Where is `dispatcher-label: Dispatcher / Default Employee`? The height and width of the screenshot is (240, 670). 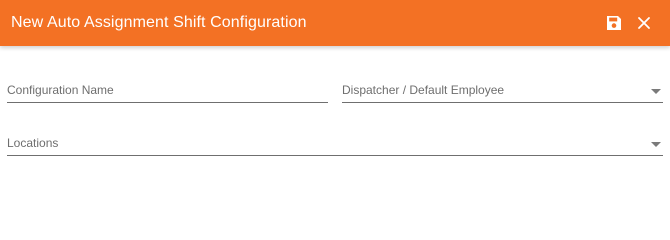
dispatcher-label: Dispatcher / Default Employee is located at coordinates (423, 90).